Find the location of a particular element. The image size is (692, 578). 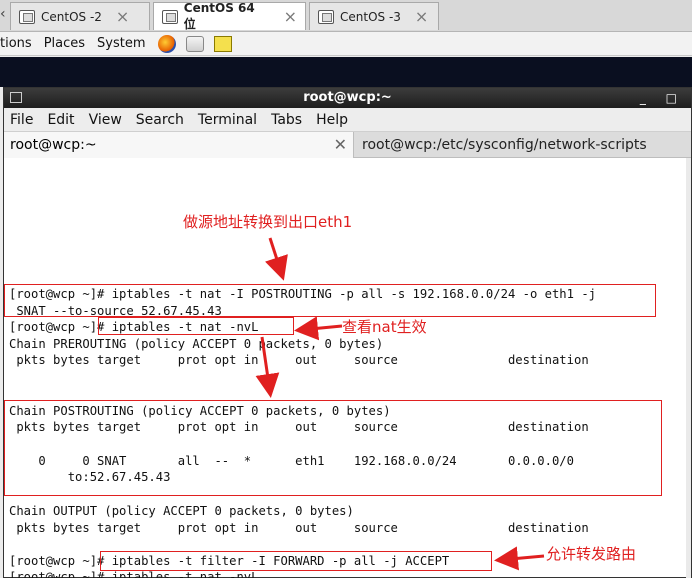

arrow-to-nvl-command is located at coordinates (318, 328).